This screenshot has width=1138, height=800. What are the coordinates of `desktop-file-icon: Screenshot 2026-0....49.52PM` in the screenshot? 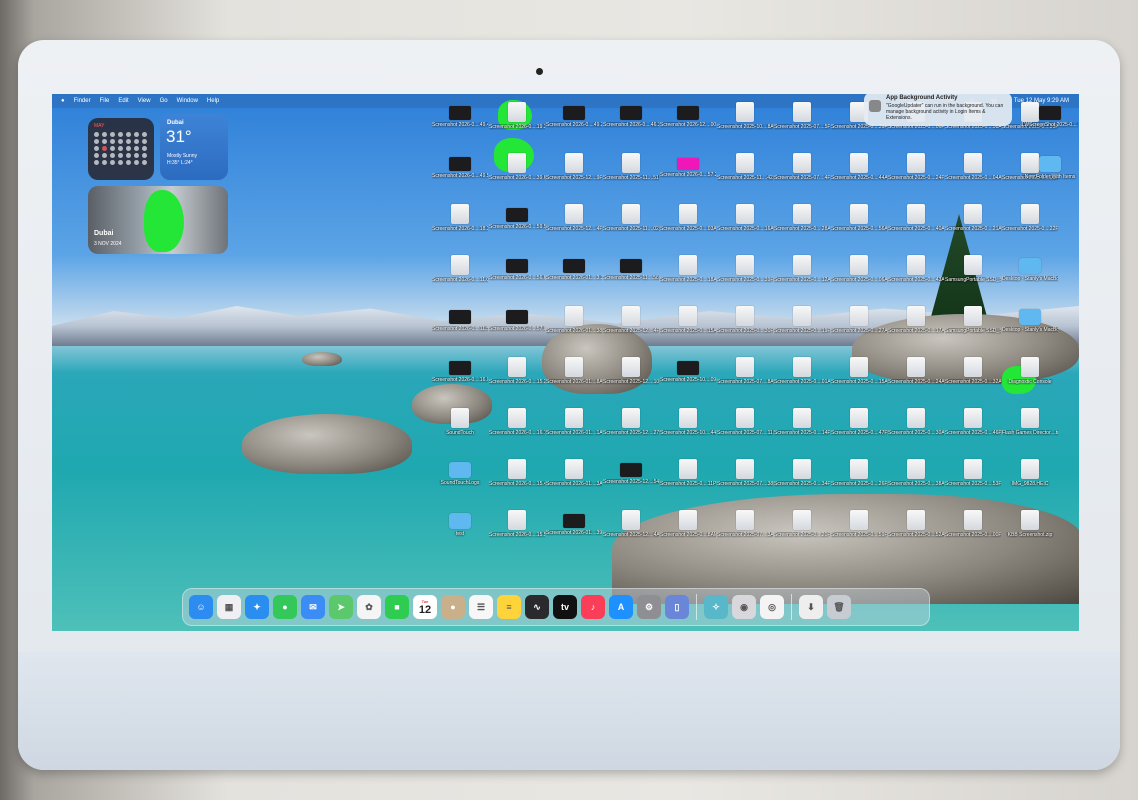 It's located at (460, 175).